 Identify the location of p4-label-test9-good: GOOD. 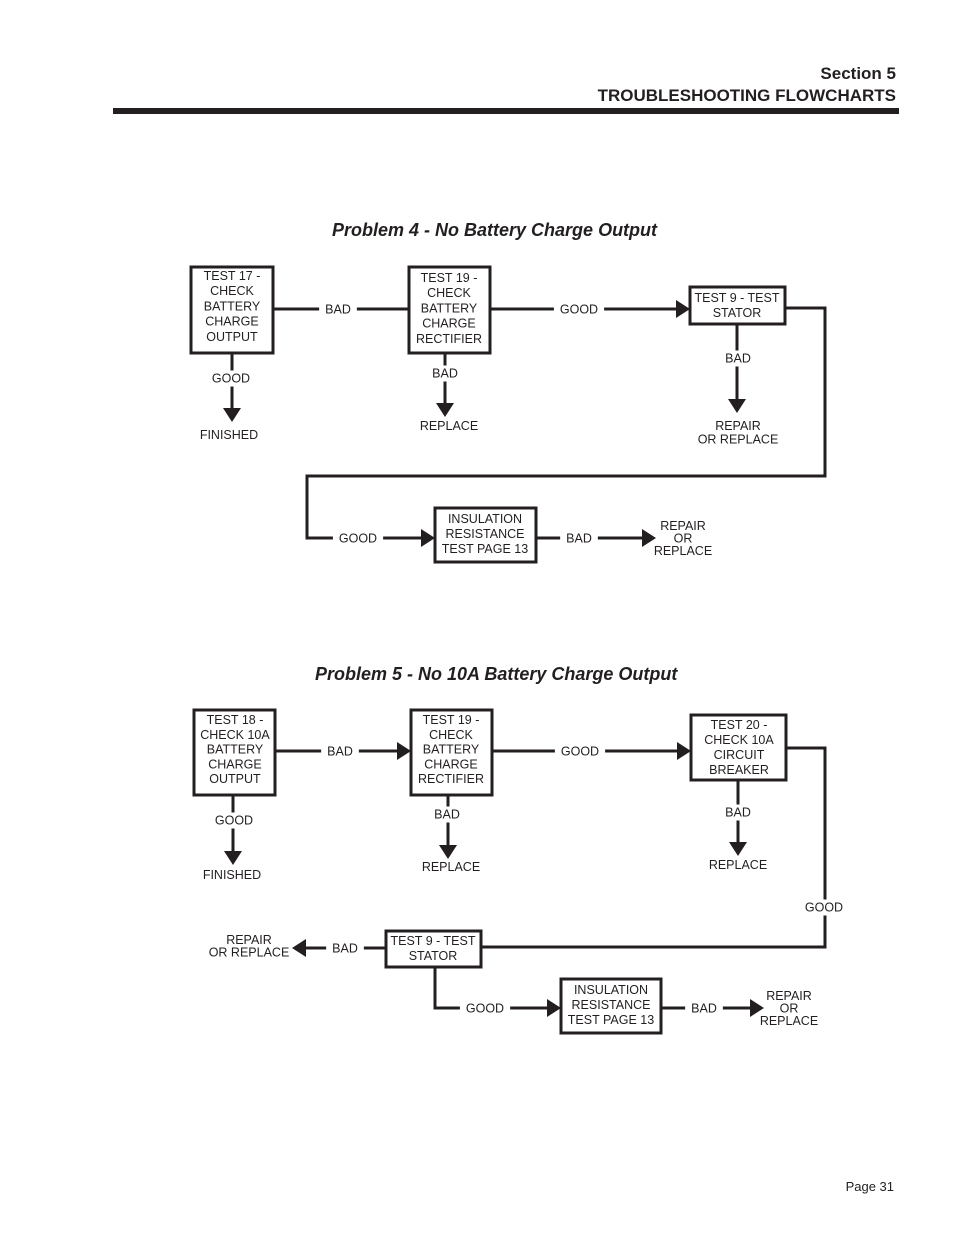
(358, 539).